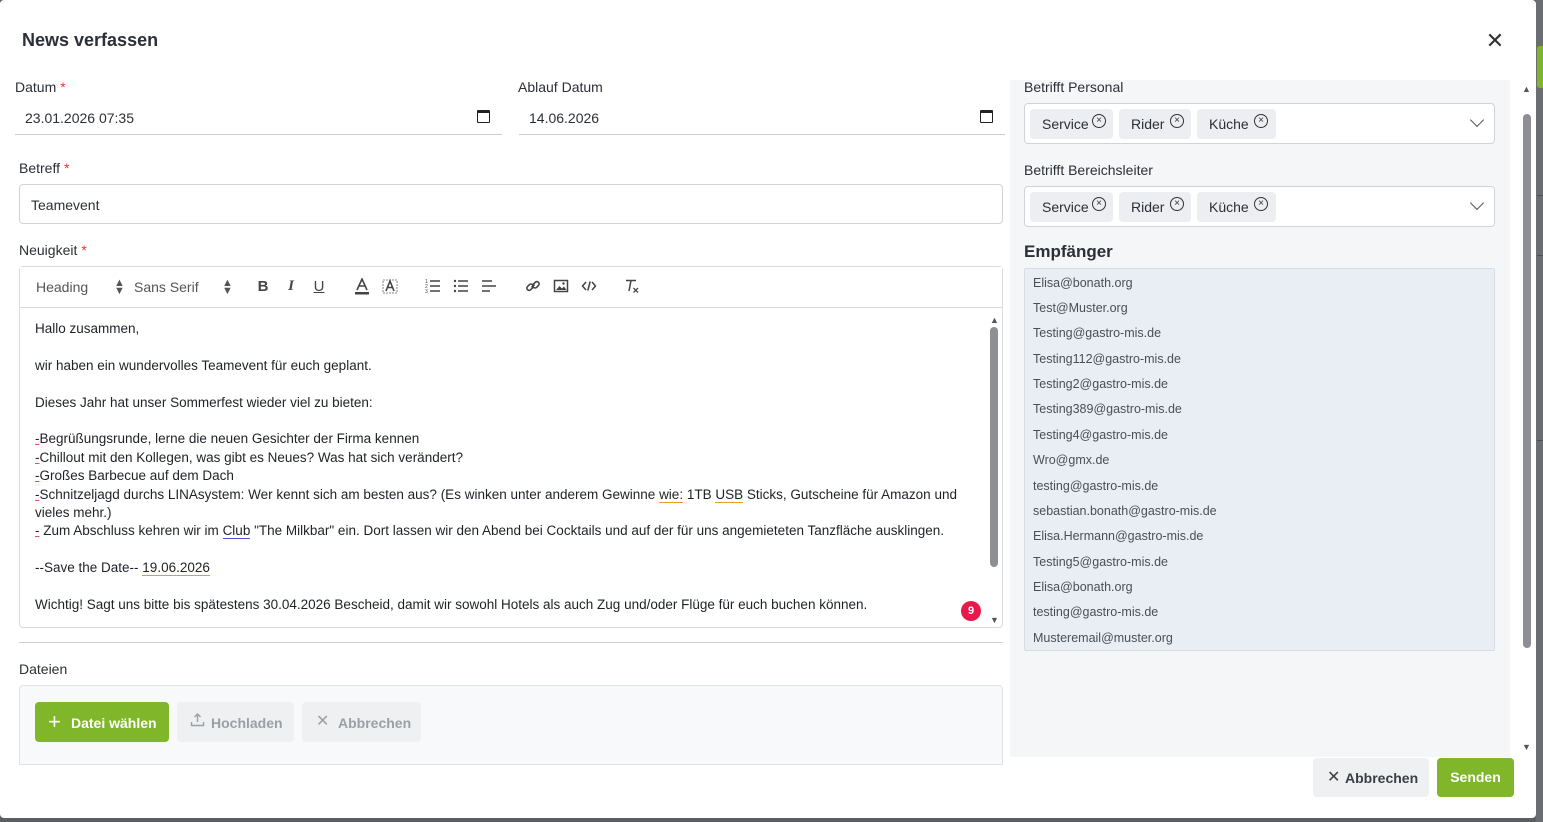 The width and height of the screenshot is (1543, 822). What do you see at coordinates (65, 205) in the screenshot?
I see `betreff-value: Teamevent` at bounding box center [65, 205].